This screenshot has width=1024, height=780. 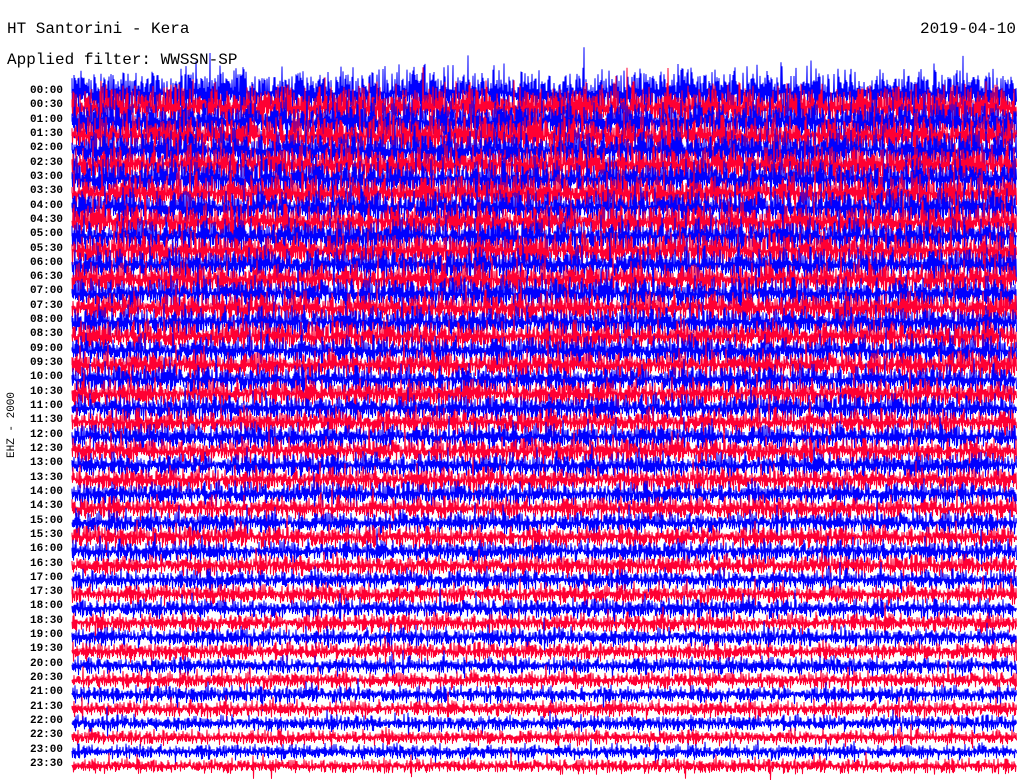 I want to click on time-tick-label: 00:30, so click(x=46, y=105).